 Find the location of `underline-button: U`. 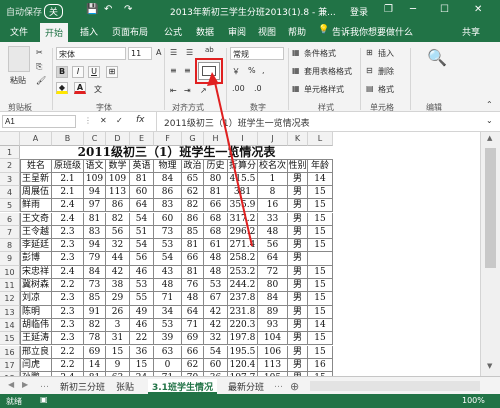

underline-button: U is located at coordinates (94, 72).